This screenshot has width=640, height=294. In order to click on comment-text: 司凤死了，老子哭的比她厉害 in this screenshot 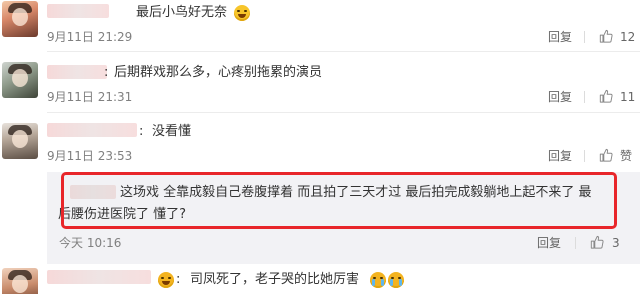, I will do `click(275, 279)`.